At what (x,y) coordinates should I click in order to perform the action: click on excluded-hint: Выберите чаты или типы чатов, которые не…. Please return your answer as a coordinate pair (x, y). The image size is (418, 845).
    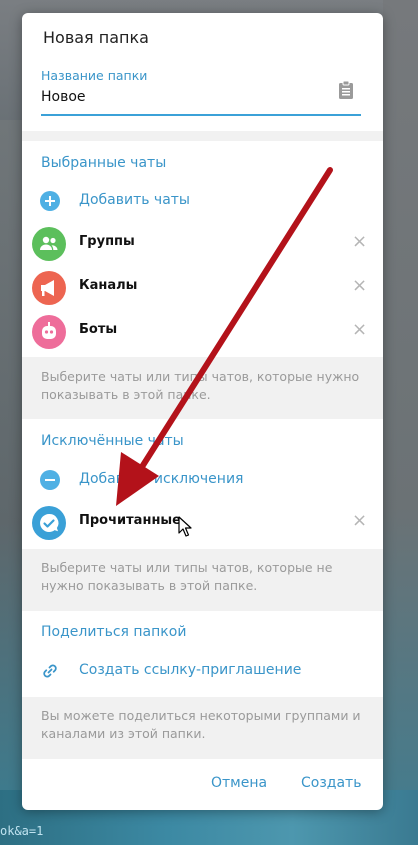
    Looking at the image, I should click on (187, 576).